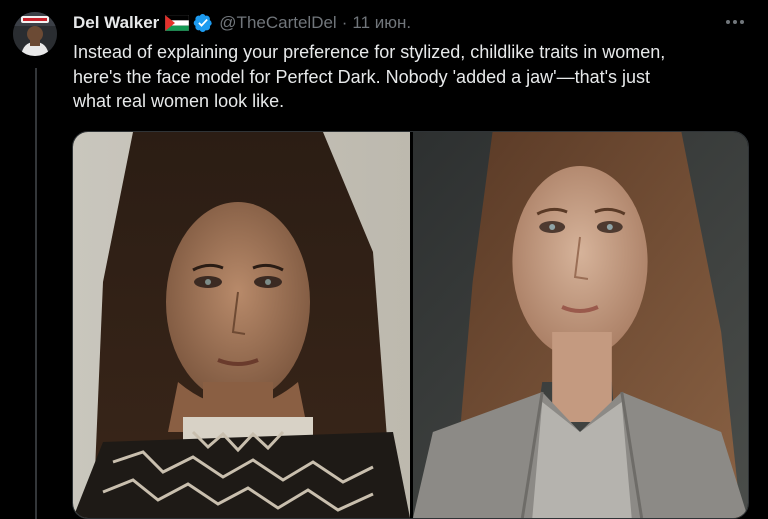 The width and height of the screenshot is (768, 519). I want to click on timestamp-link: 11 июн., so click(381, 23).